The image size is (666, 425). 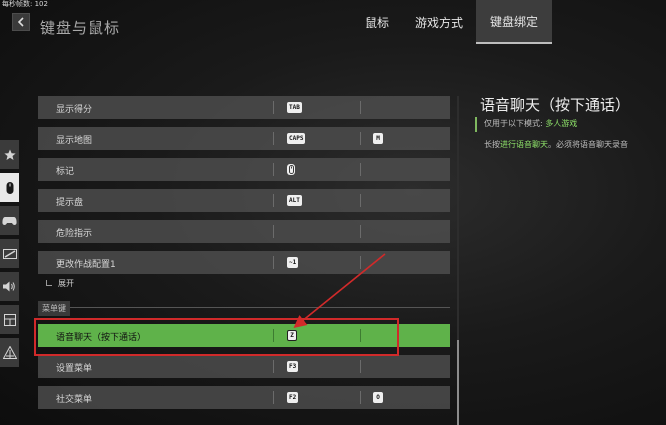 I want to click on mouse-middle-icon, so click(x=291, y=169).